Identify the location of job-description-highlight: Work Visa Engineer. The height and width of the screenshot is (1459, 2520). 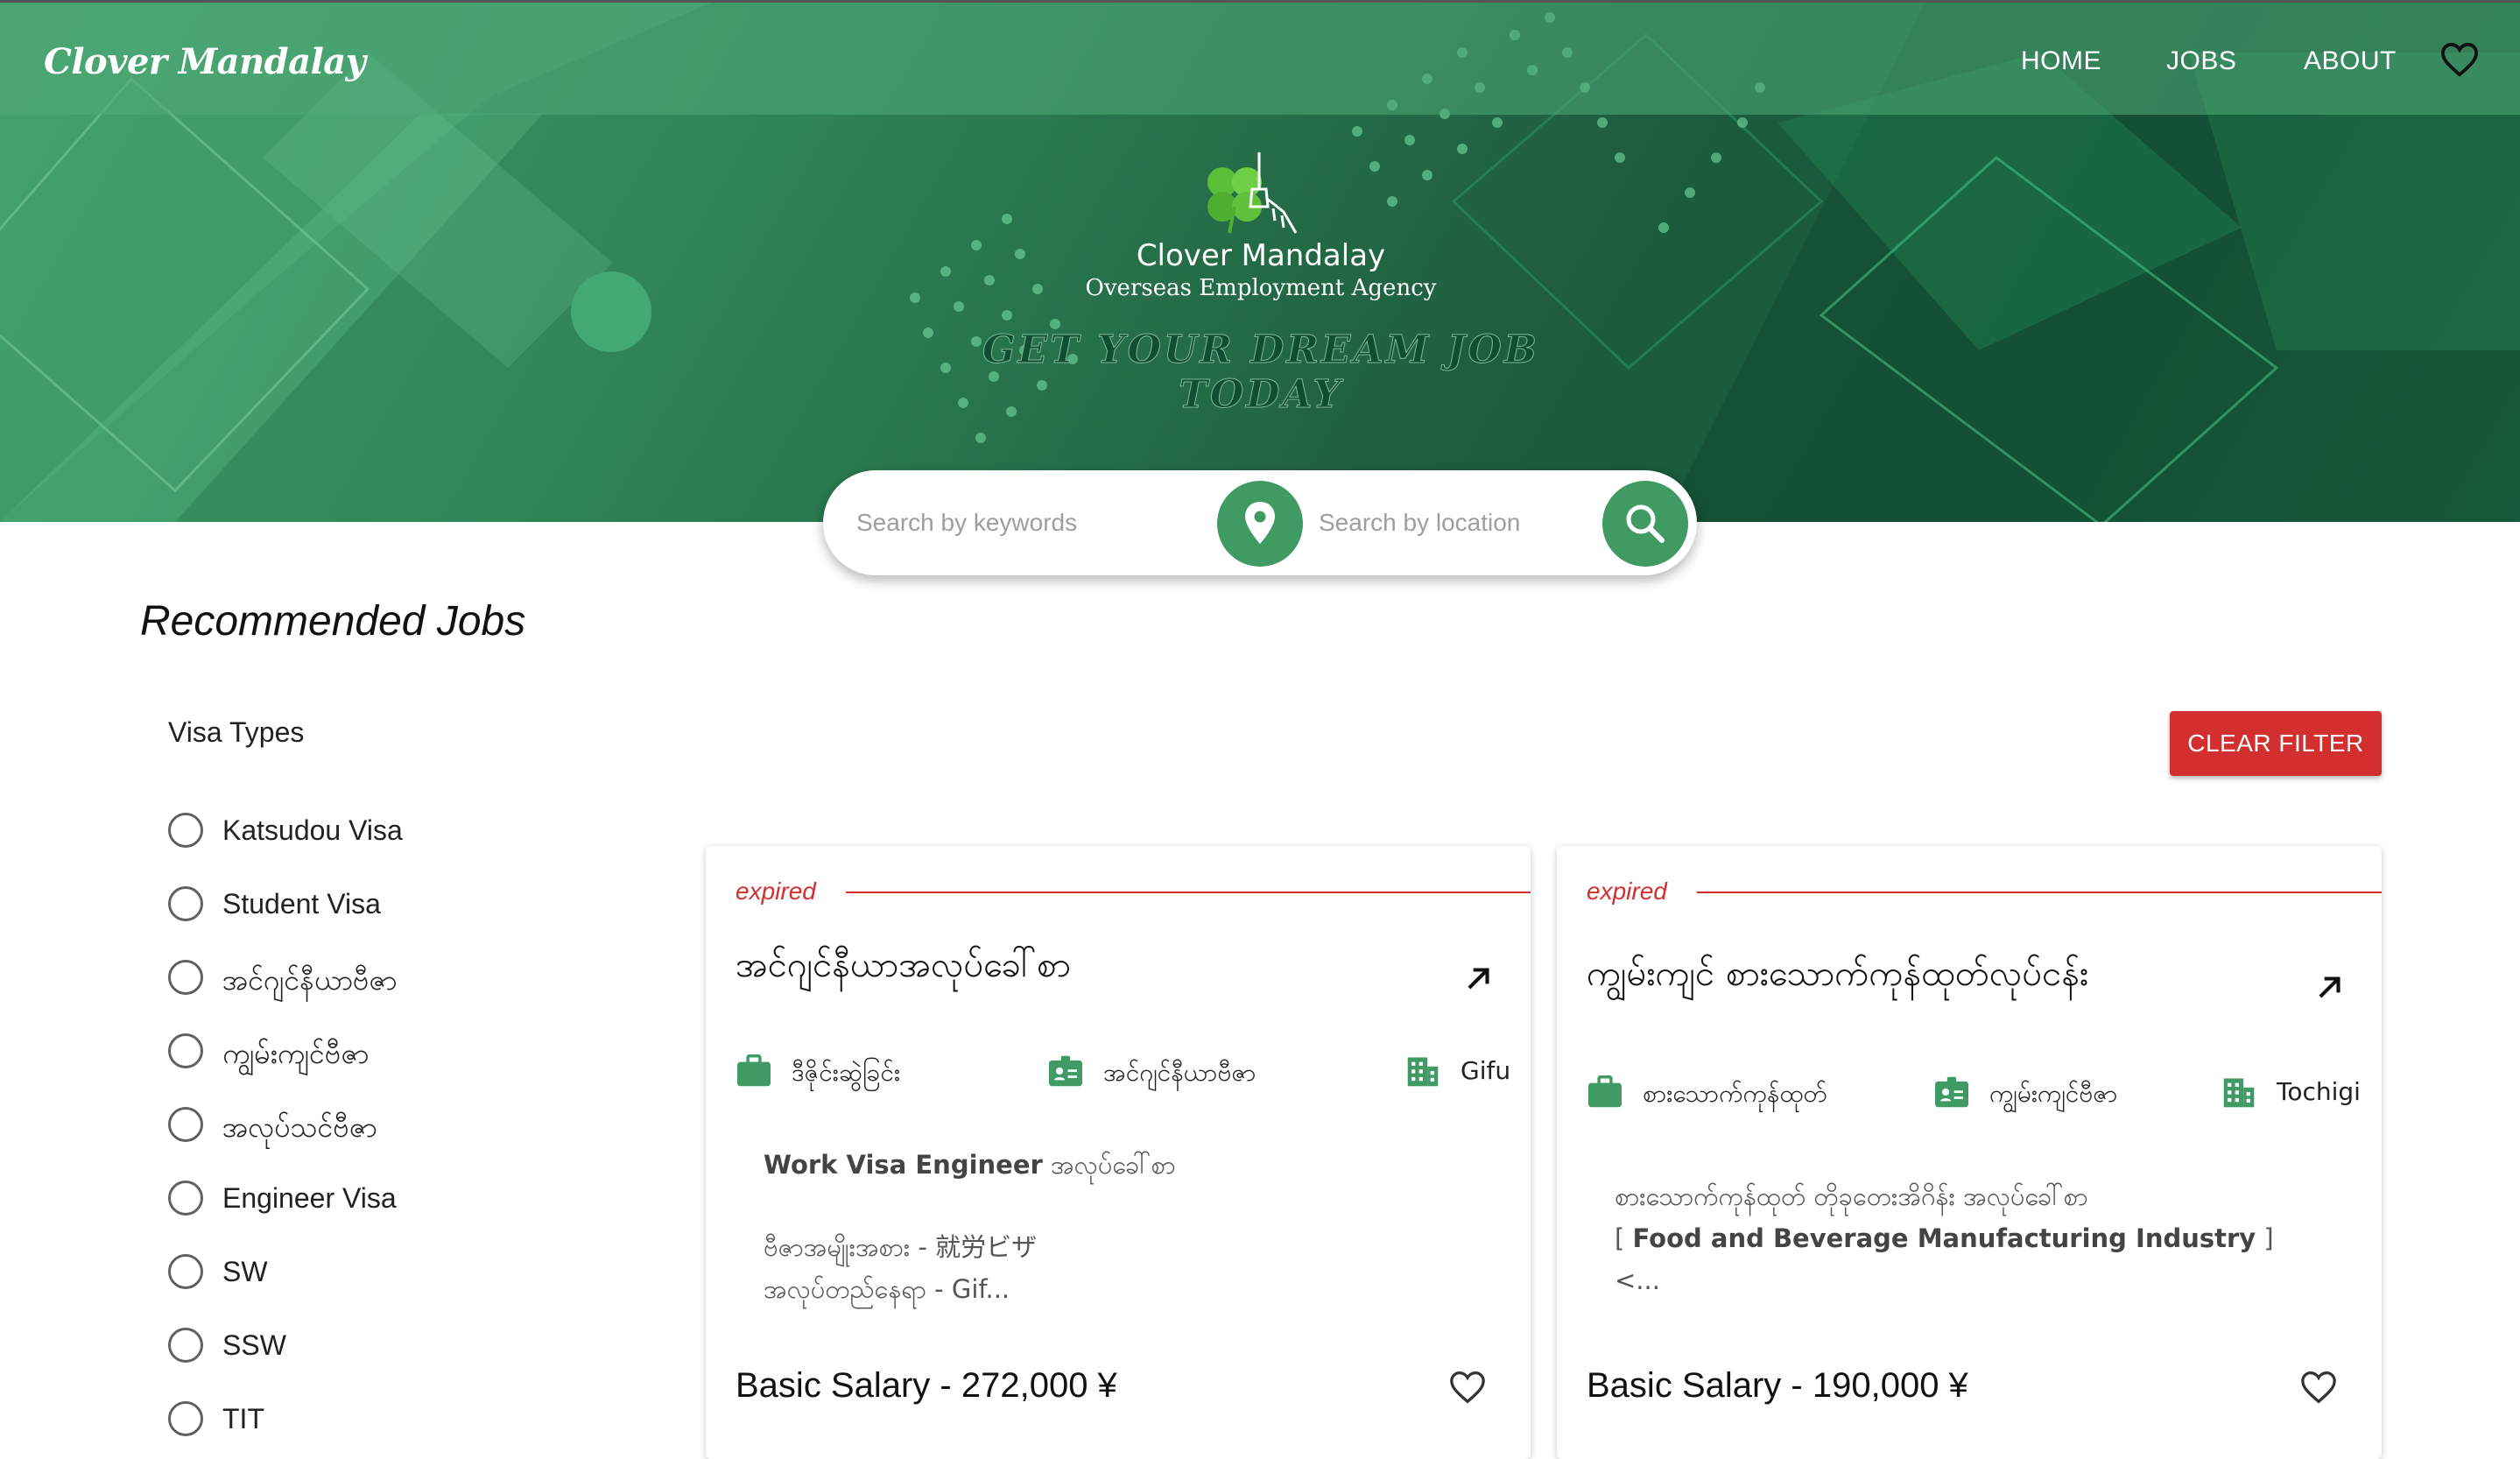
(903, 1165).